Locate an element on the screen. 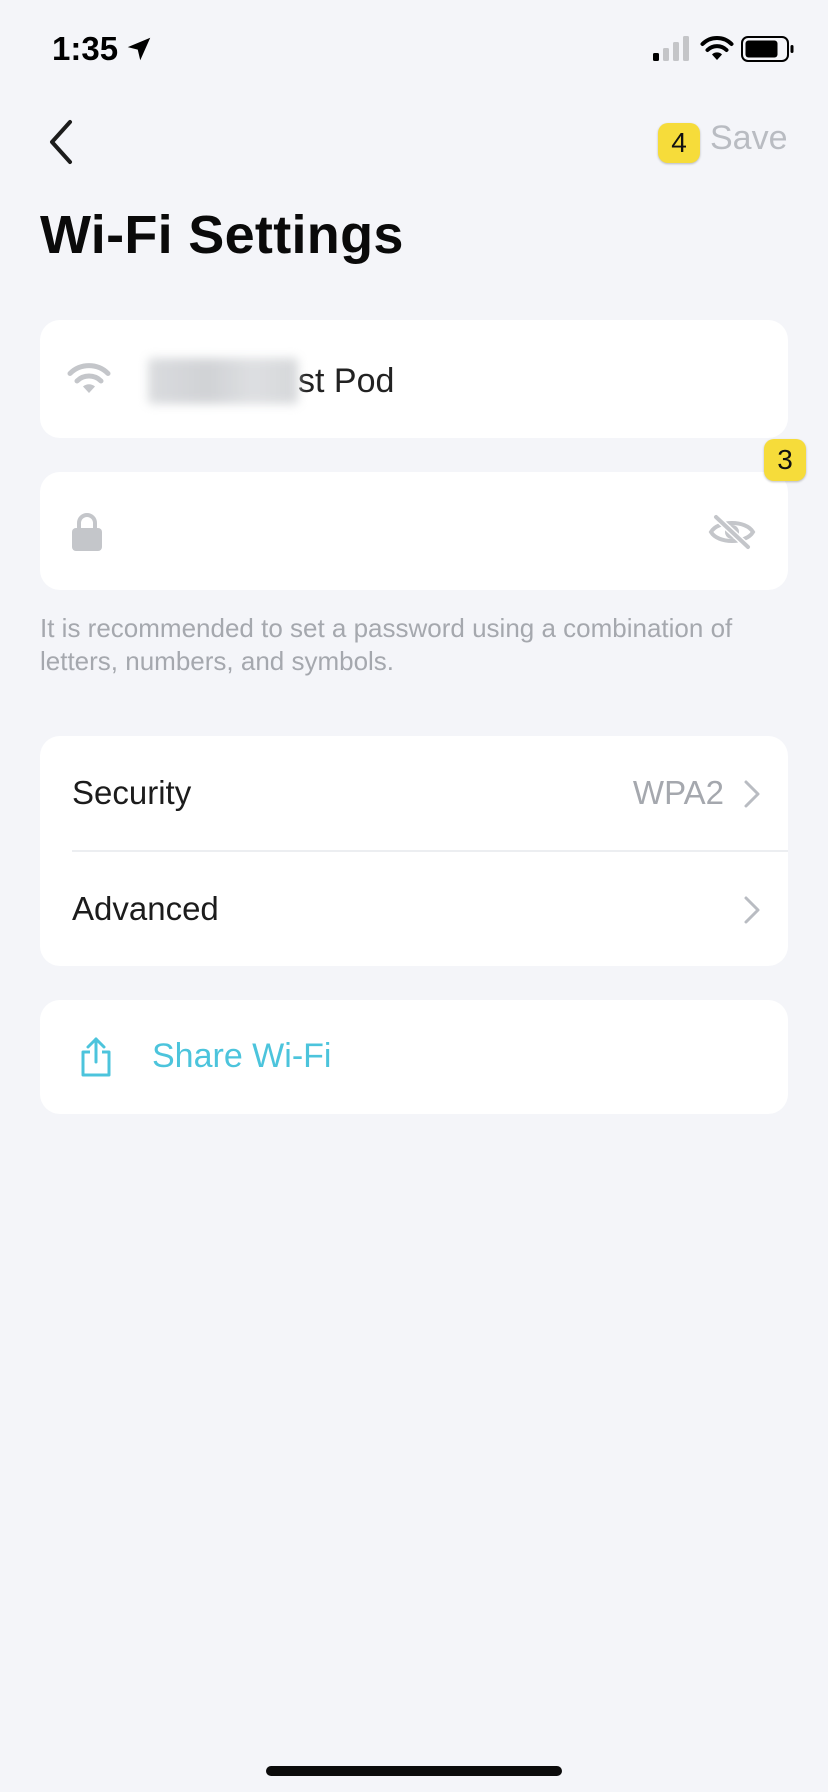 The image size is (828, 1792). home-indicator is located at coordinates (414, 1771).